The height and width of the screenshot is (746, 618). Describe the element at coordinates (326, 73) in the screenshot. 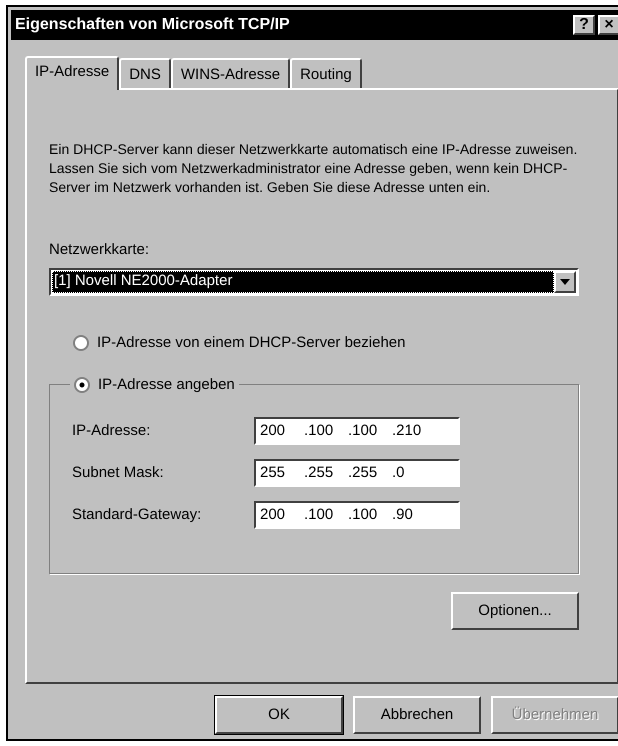

I see `tab: Routing` at that location.